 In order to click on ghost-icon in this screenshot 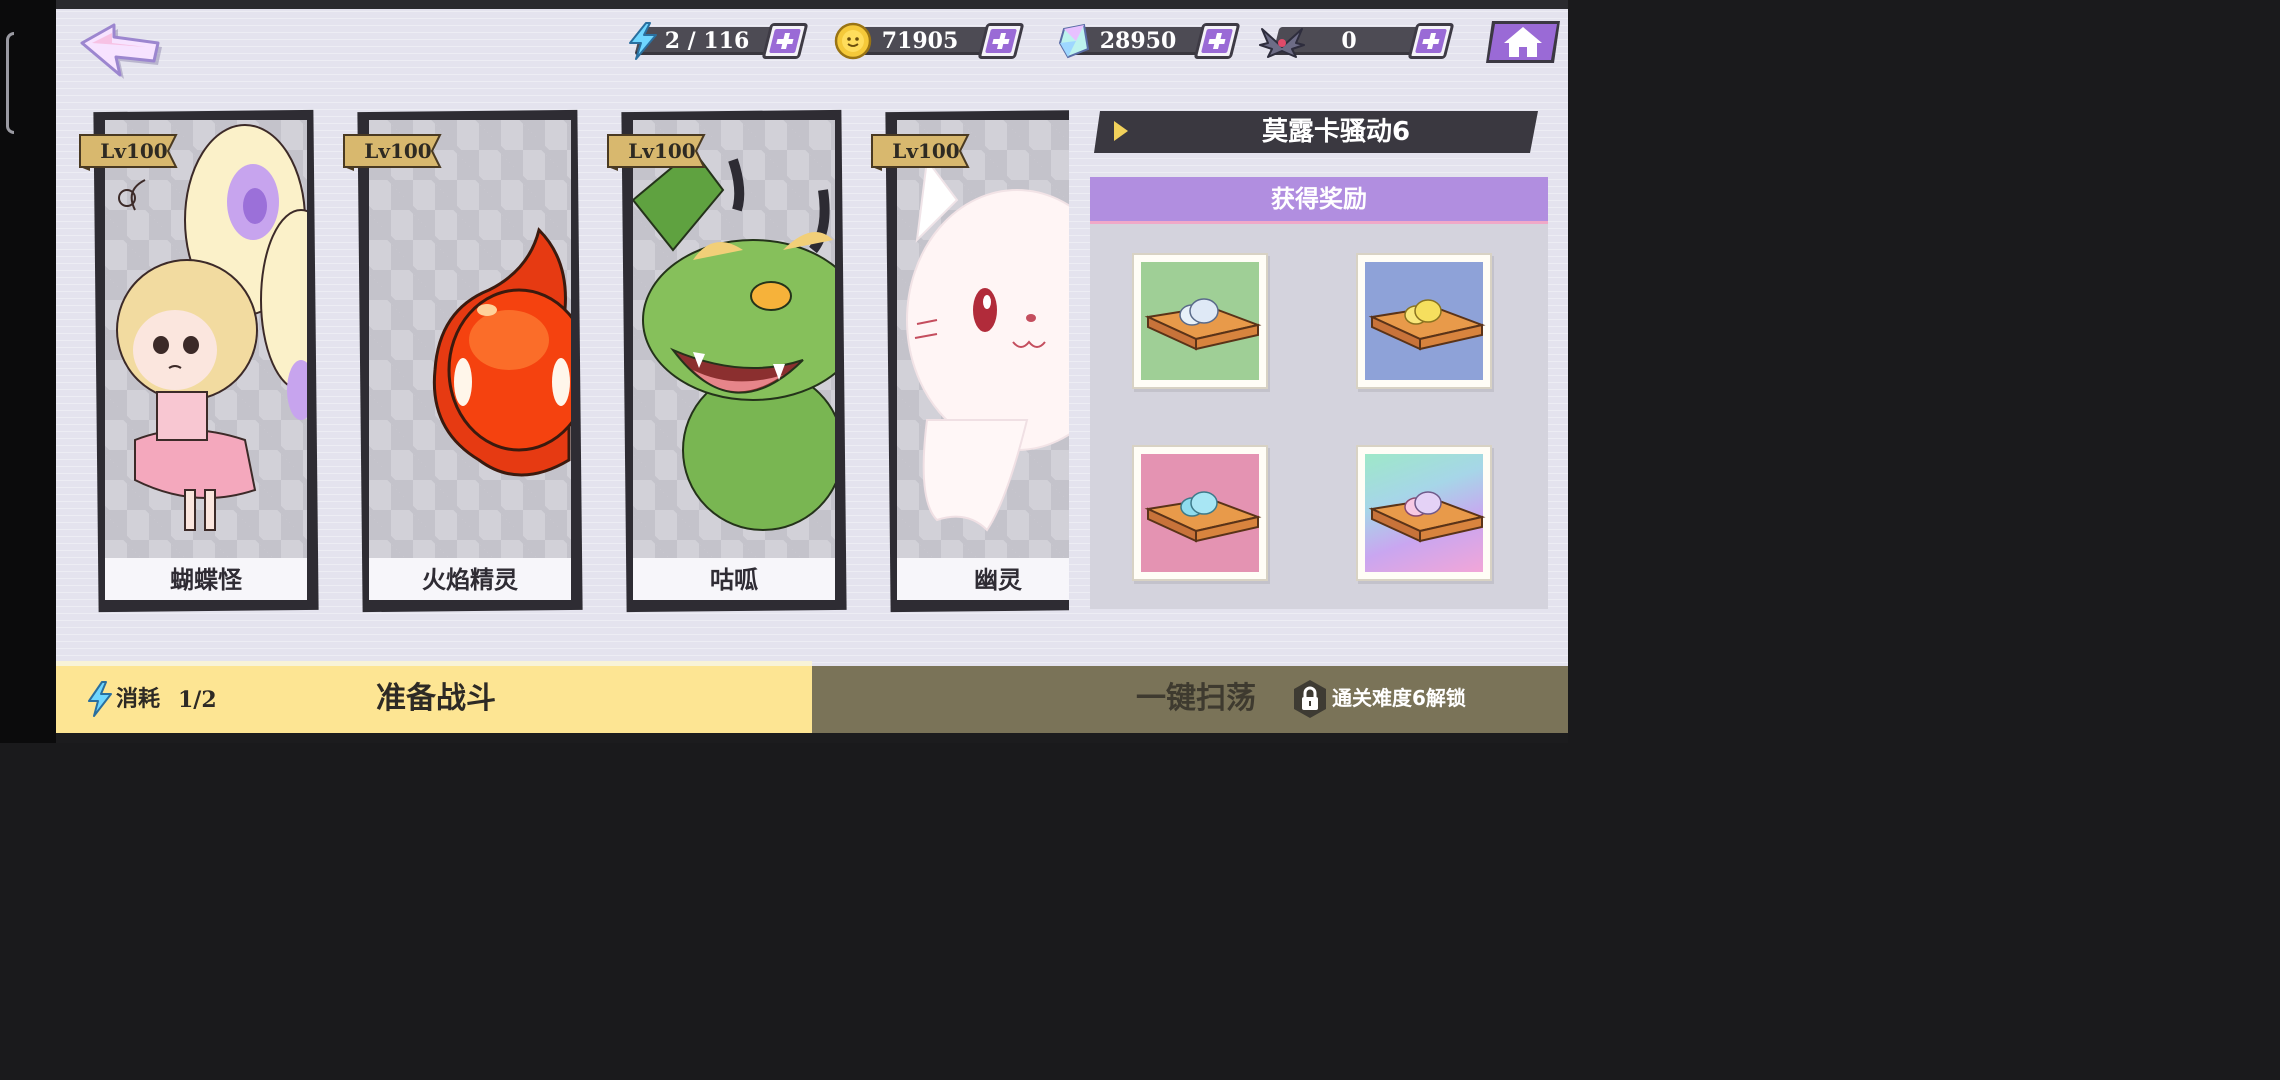, I will do `click(987, 344)`.